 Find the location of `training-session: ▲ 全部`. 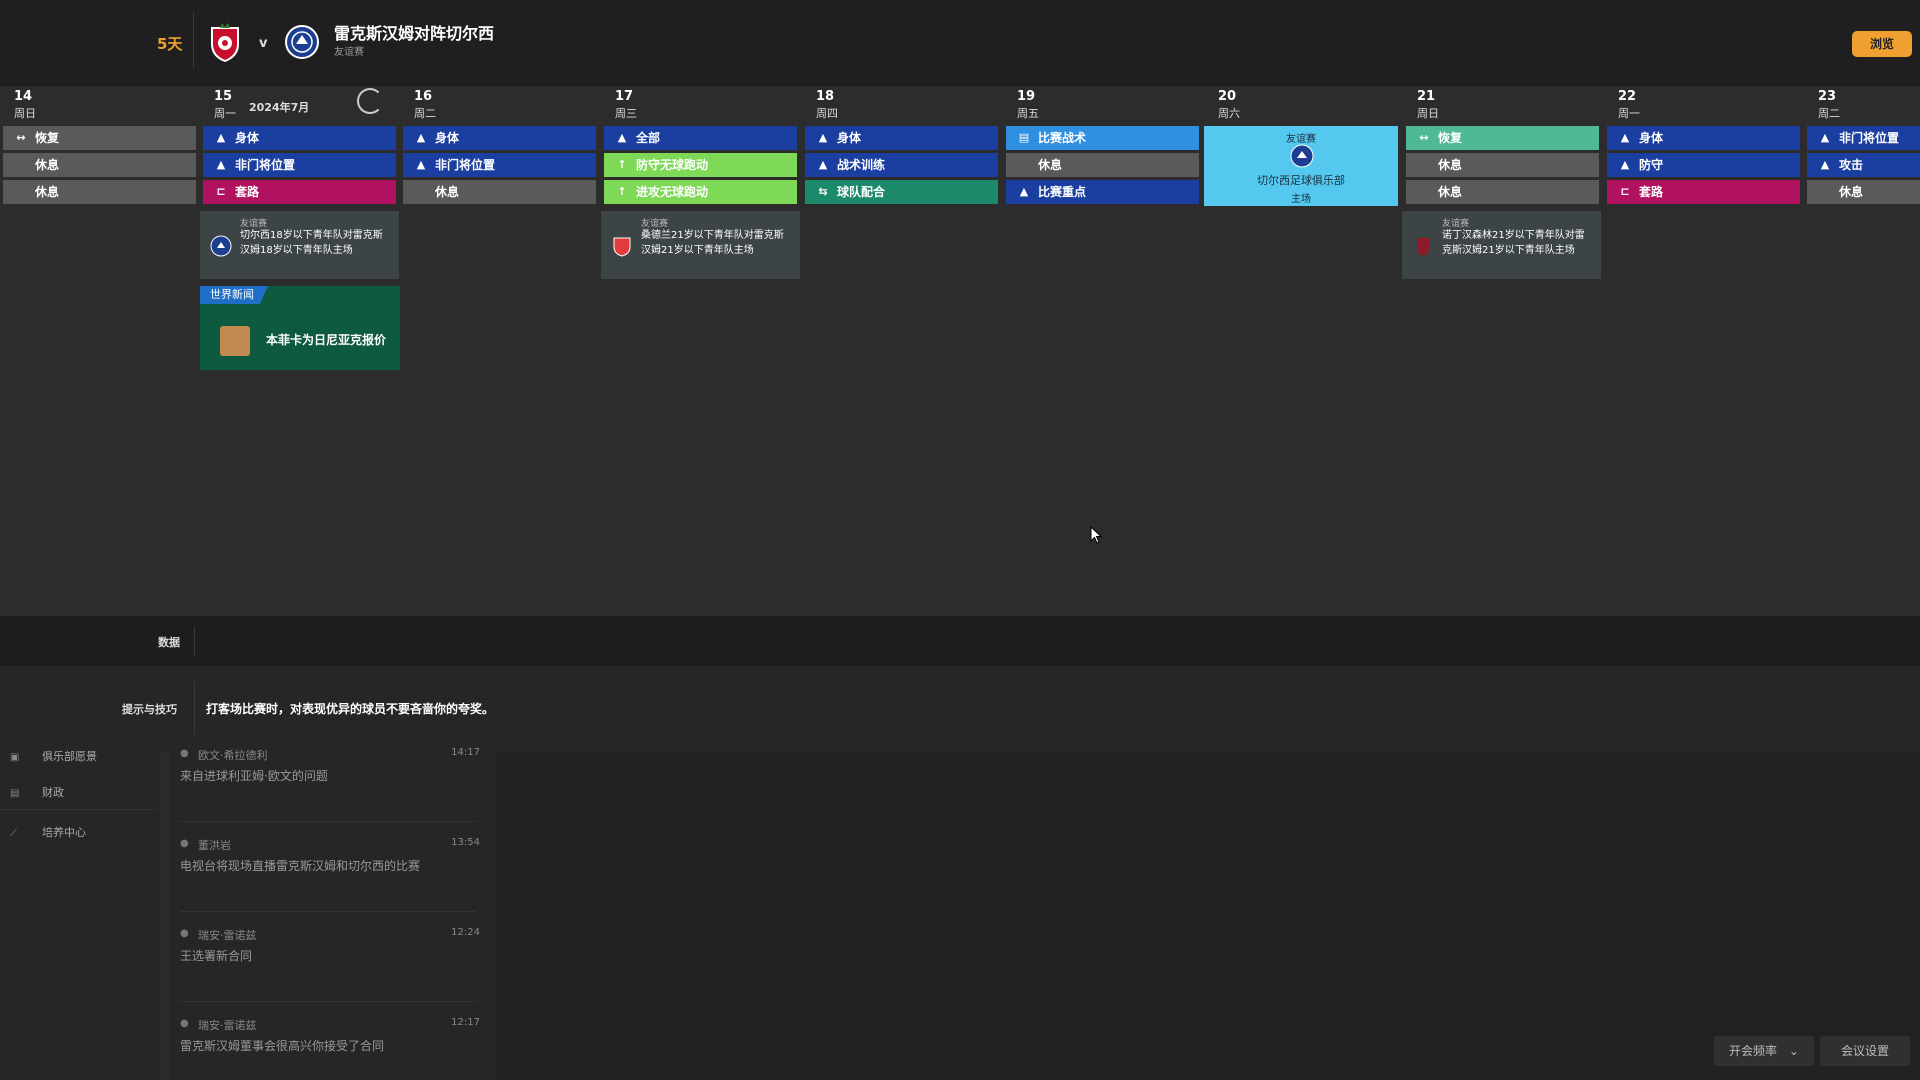

training-session: ▲ 全部 is located at coordinates (700, 138).